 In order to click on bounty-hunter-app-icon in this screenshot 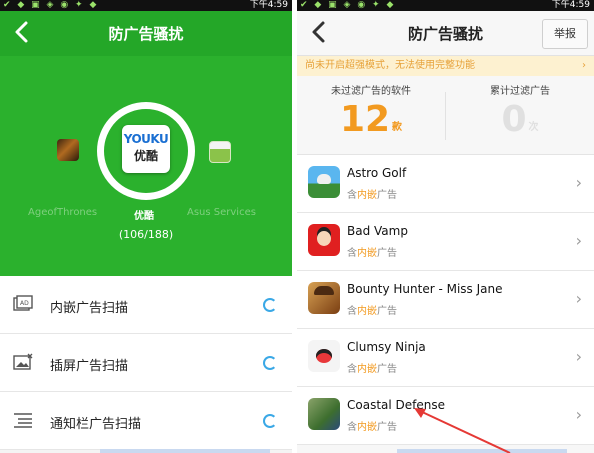, I will do `click(324, 298)`.